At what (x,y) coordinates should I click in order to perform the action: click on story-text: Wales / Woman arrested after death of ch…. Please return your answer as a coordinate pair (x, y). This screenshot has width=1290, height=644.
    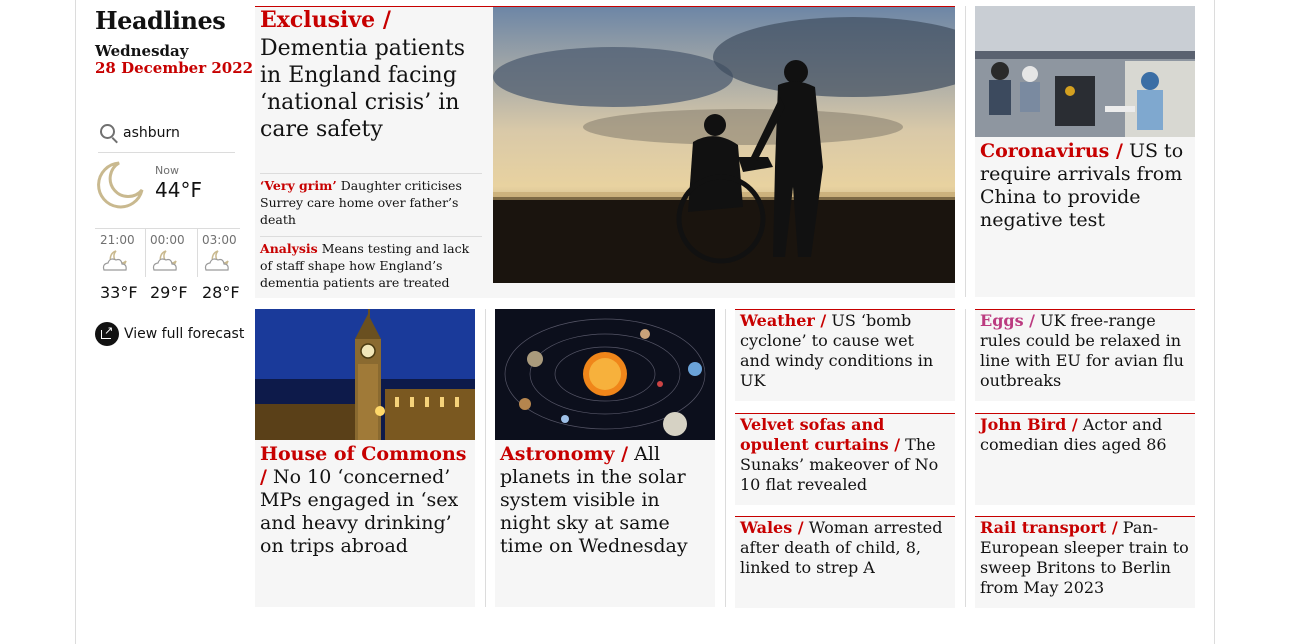
    Looking at the image, I should click on (844, 548).